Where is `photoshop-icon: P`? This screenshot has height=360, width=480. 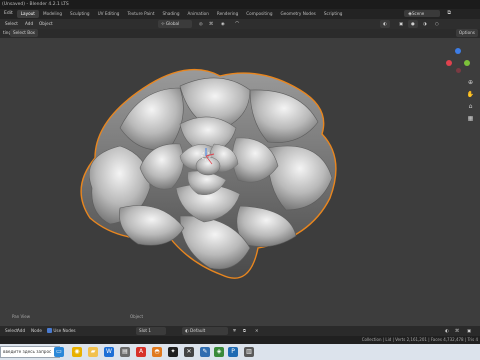
photoshop-icon: P is located at coordinates (233, 352).